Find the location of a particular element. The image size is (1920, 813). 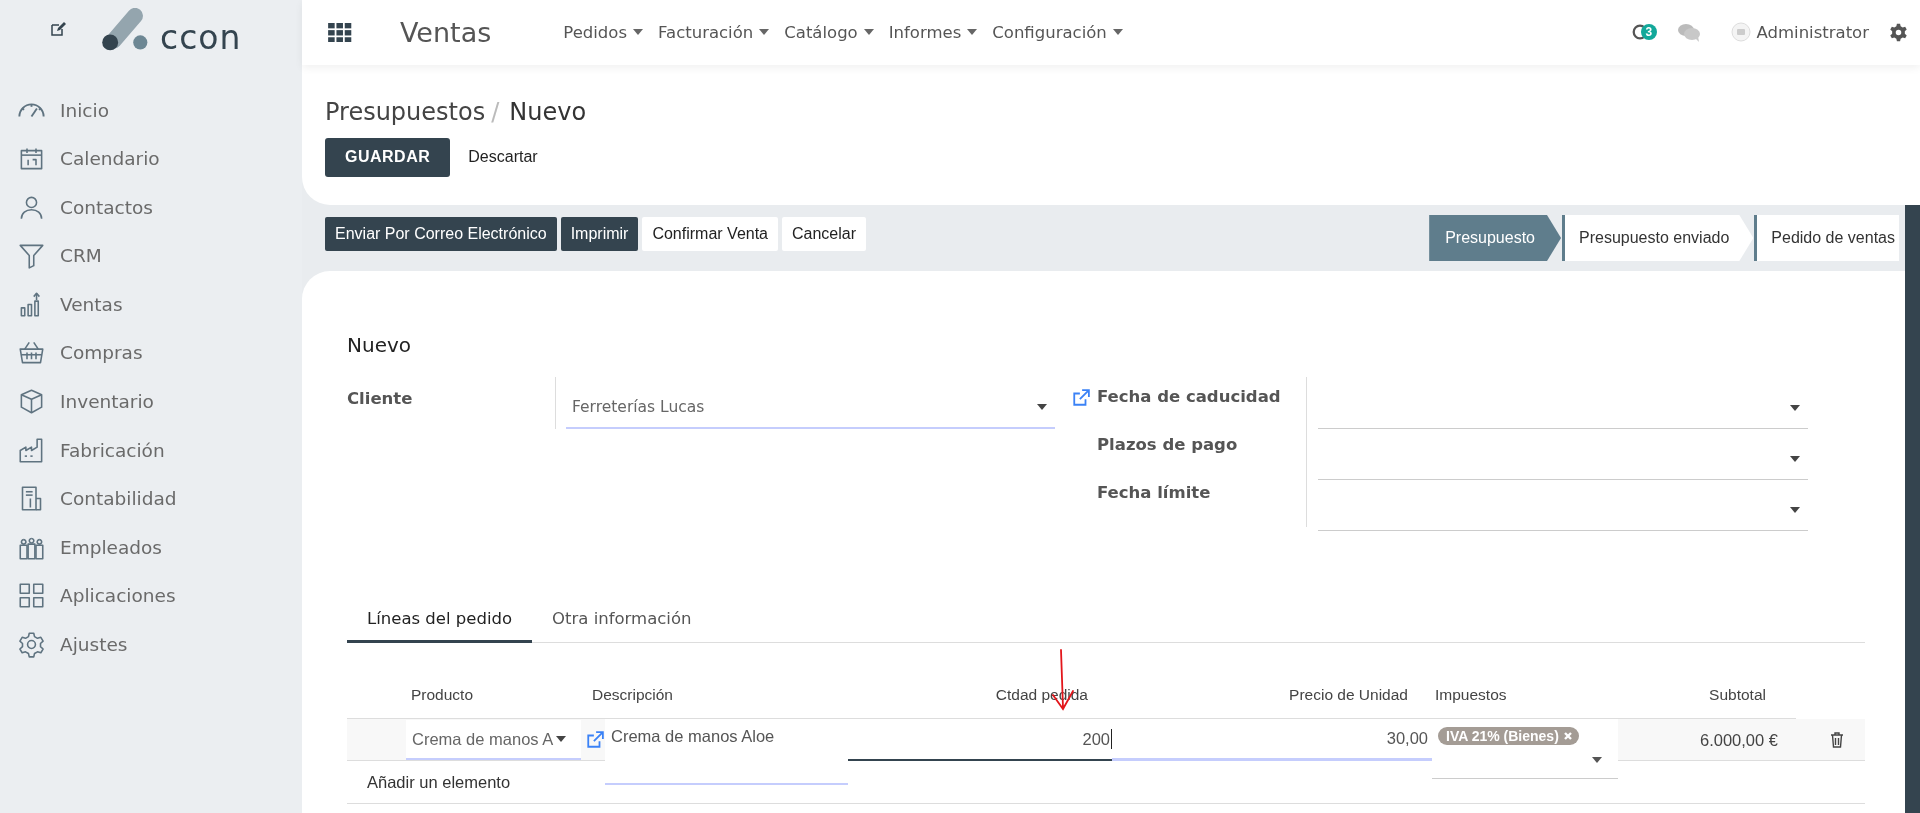

field-label: Fecha límite is located at coordinates (1154, 492).